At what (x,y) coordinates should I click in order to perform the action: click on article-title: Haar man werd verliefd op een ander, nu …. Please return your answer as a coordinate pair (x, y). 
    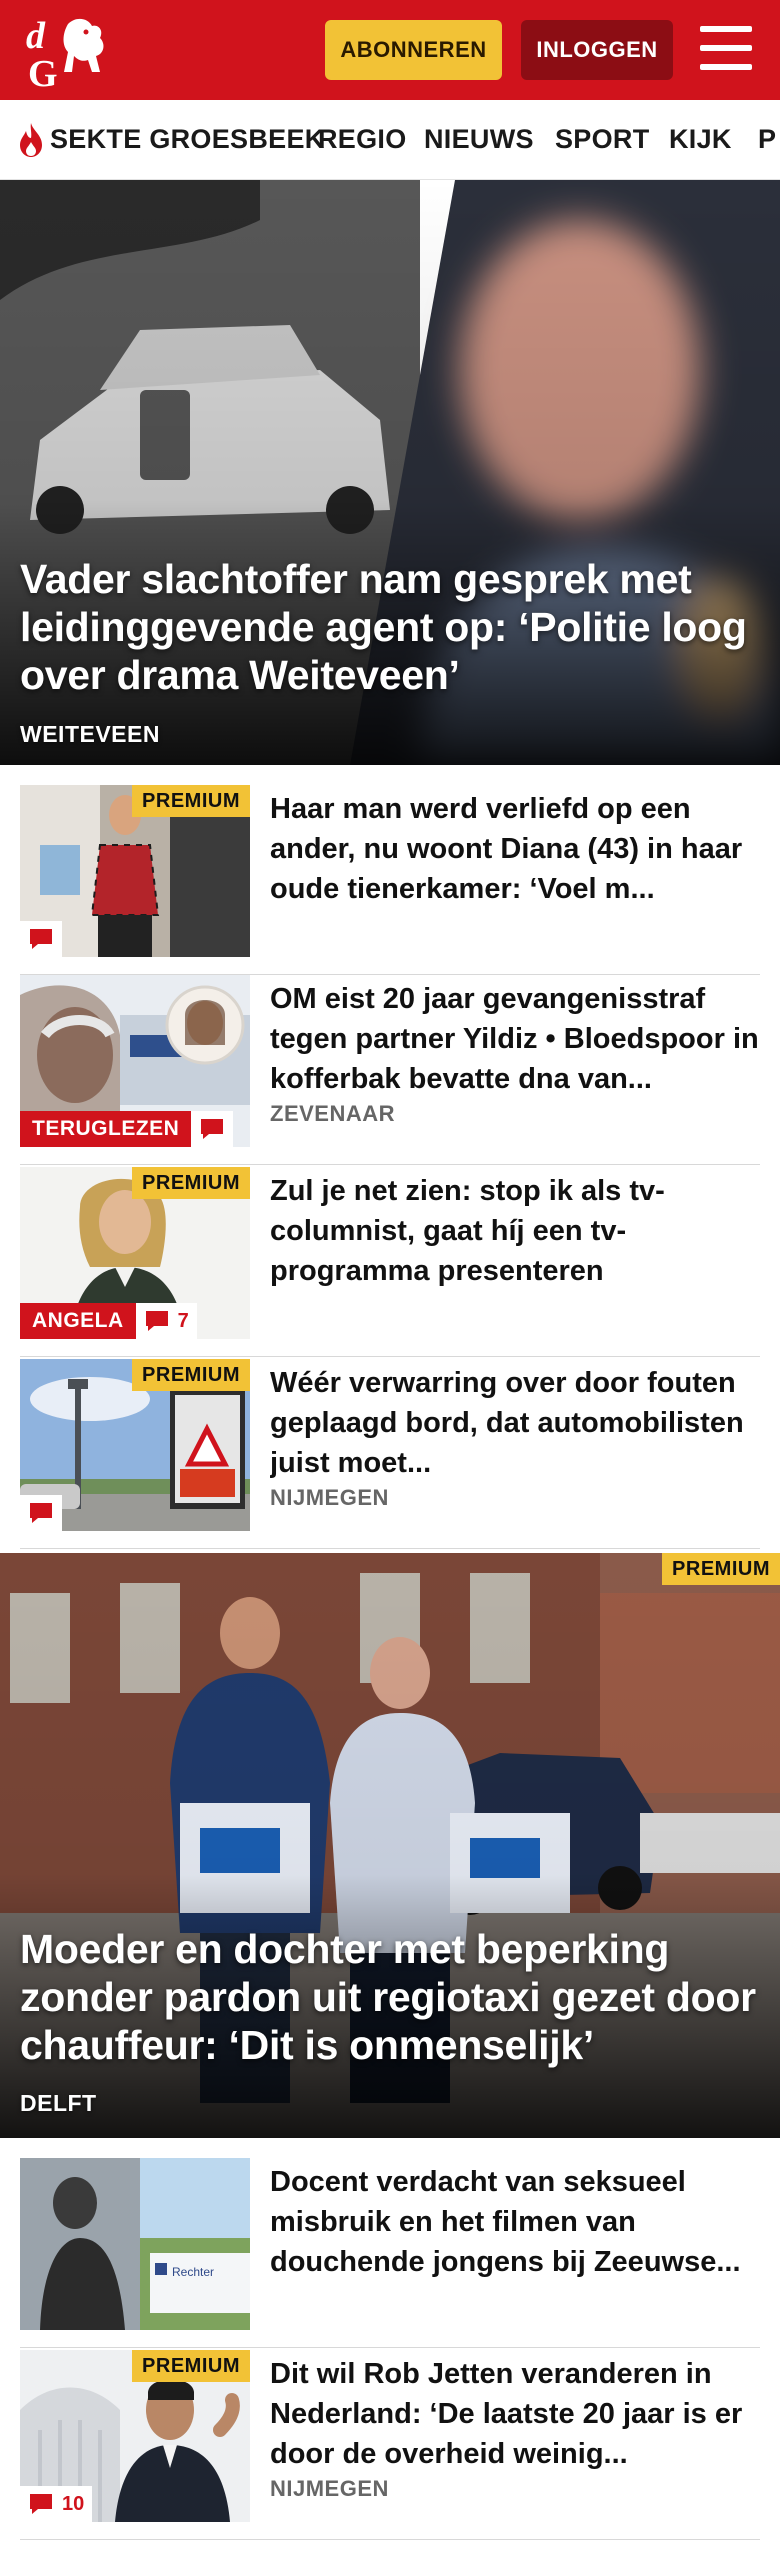
    Looking at the image, I should click on (515, 849).